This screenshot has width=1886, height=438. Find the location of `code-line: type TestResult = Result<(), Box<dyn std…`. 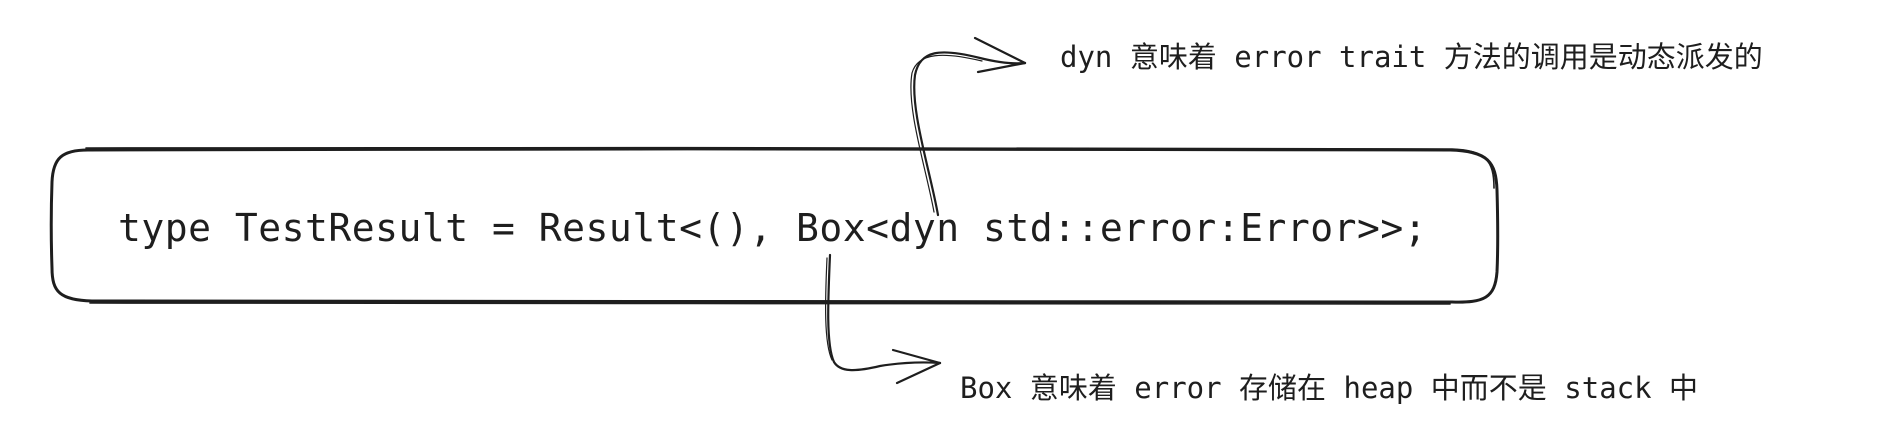

code-line: type TestResult = Result<(), Box<dyn std… is located at coordinates (773, 228).